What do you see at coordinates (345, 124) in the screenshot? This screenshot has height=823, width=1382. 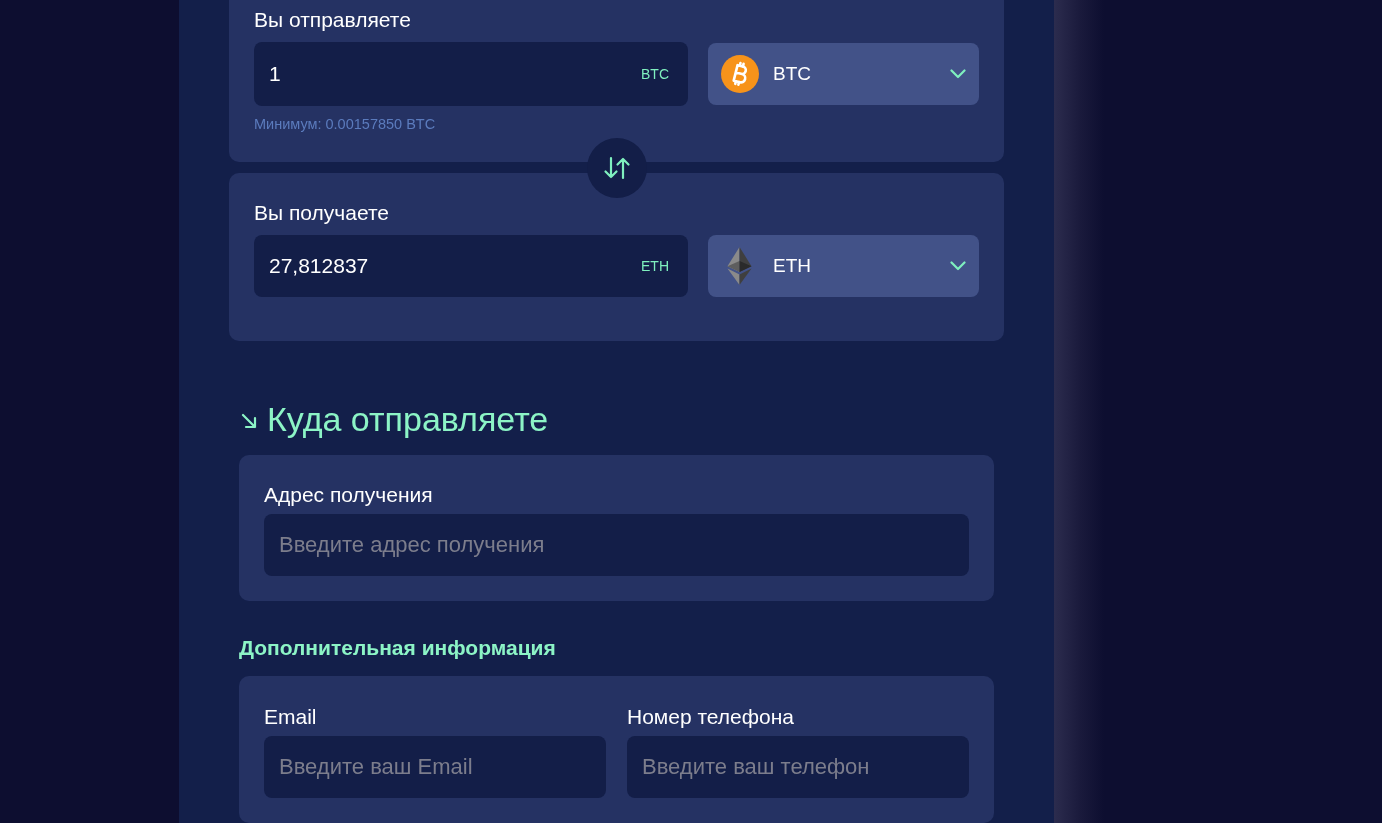 I see `minimum-hint: Минимум: 0.00157850 BTC` at bounding box center [345, 124].